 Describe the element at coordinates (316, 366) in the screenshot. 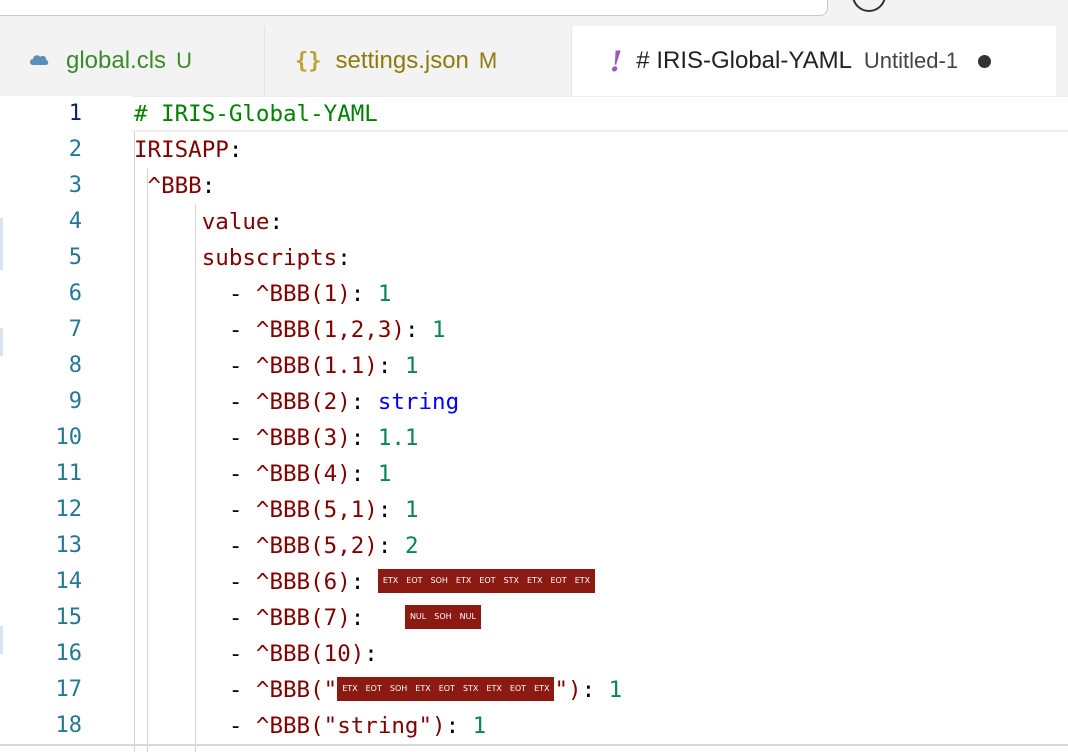

I see `code-token: ^BBB(1.1)` at that location.